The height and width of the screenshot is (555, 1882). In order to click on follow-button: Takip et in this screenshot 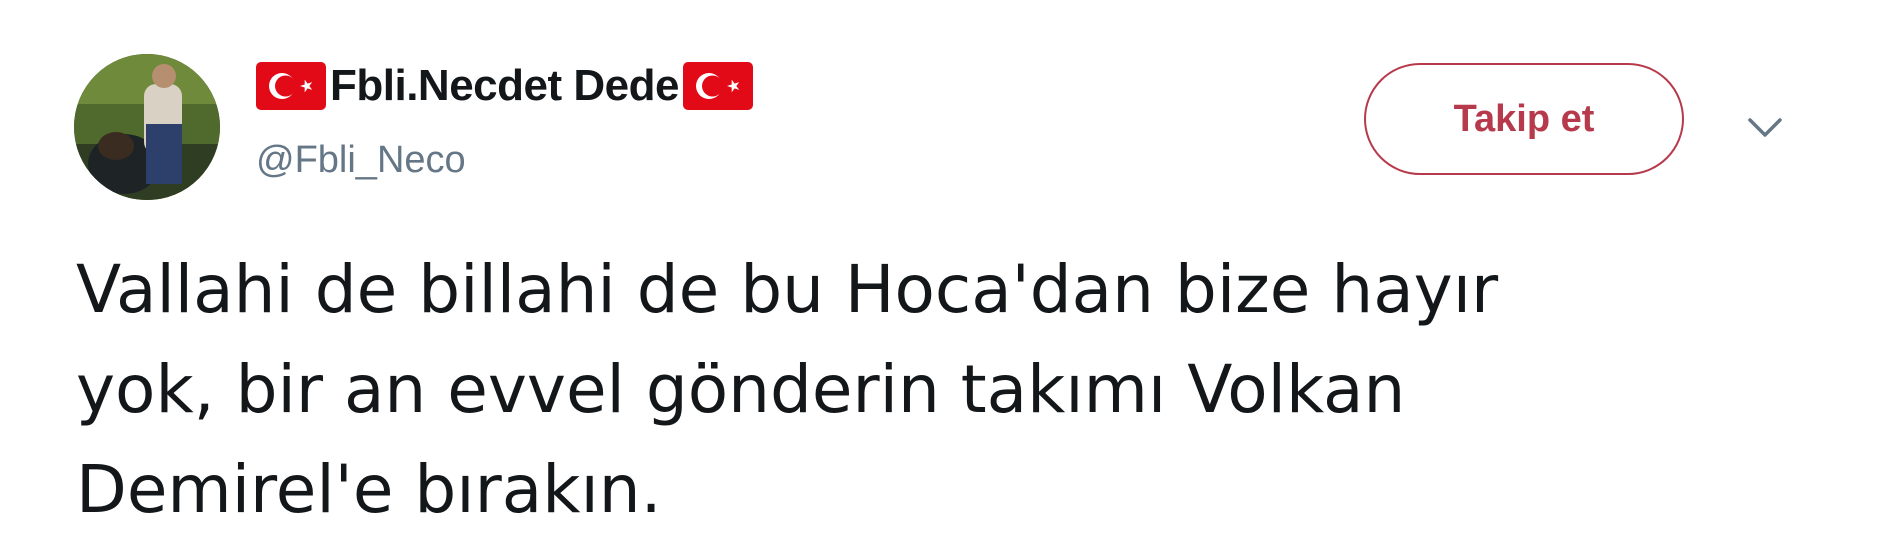, I will do `click(1524, 119)`.